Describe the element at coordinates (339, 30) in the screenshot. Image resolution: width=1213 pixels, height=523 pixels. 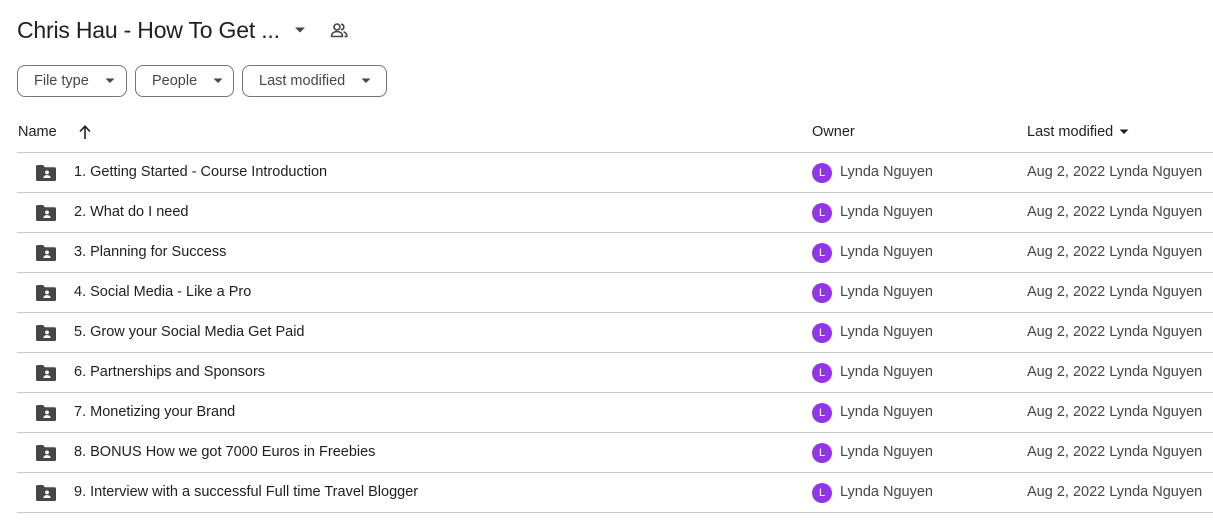
I see `shared-people-icon` at that location.